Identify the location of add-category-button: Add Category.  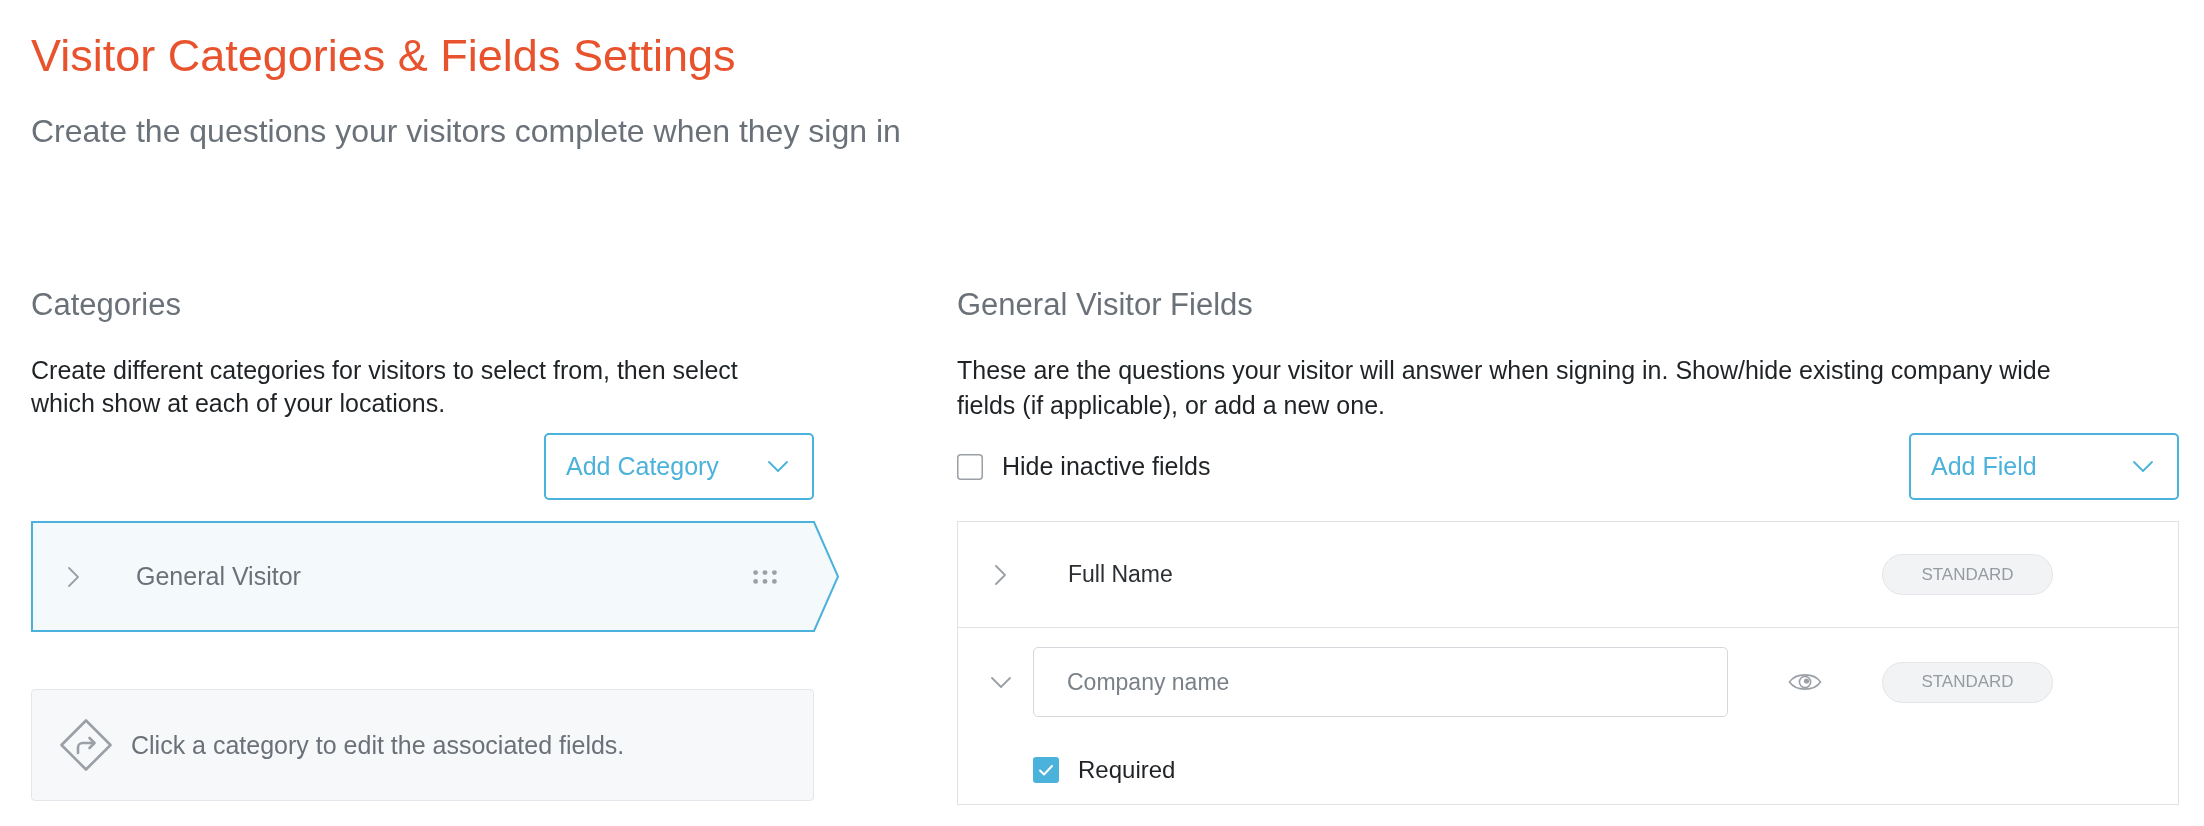
(679, 466).